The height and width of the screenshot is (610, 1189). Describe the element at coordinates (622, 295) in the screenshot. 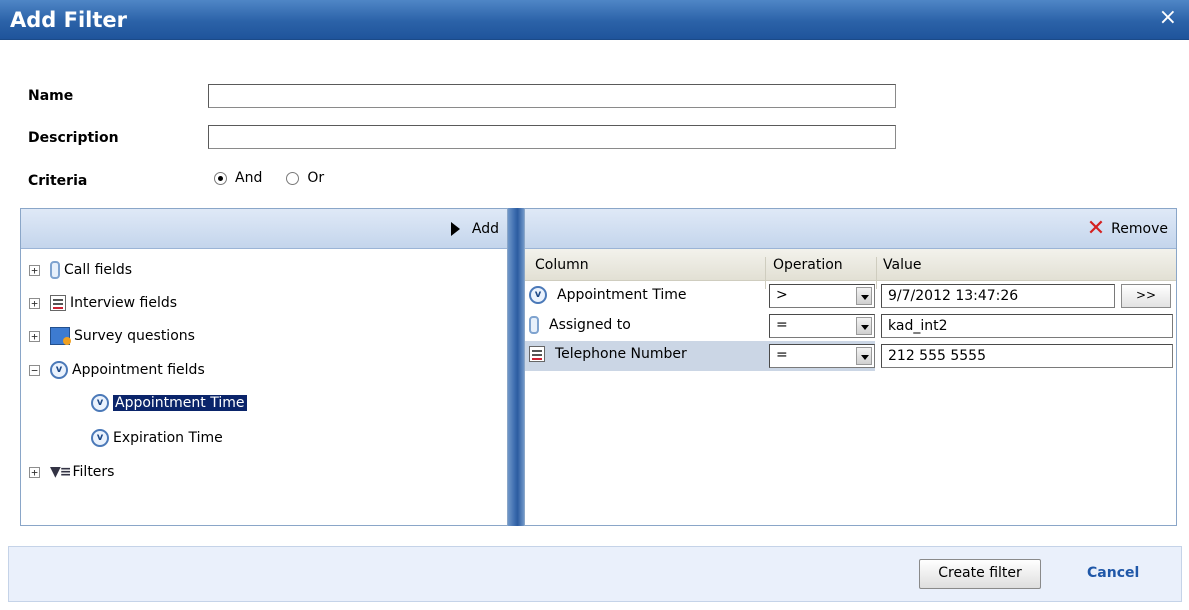

I see `column-name: Appointment Time` at that location.